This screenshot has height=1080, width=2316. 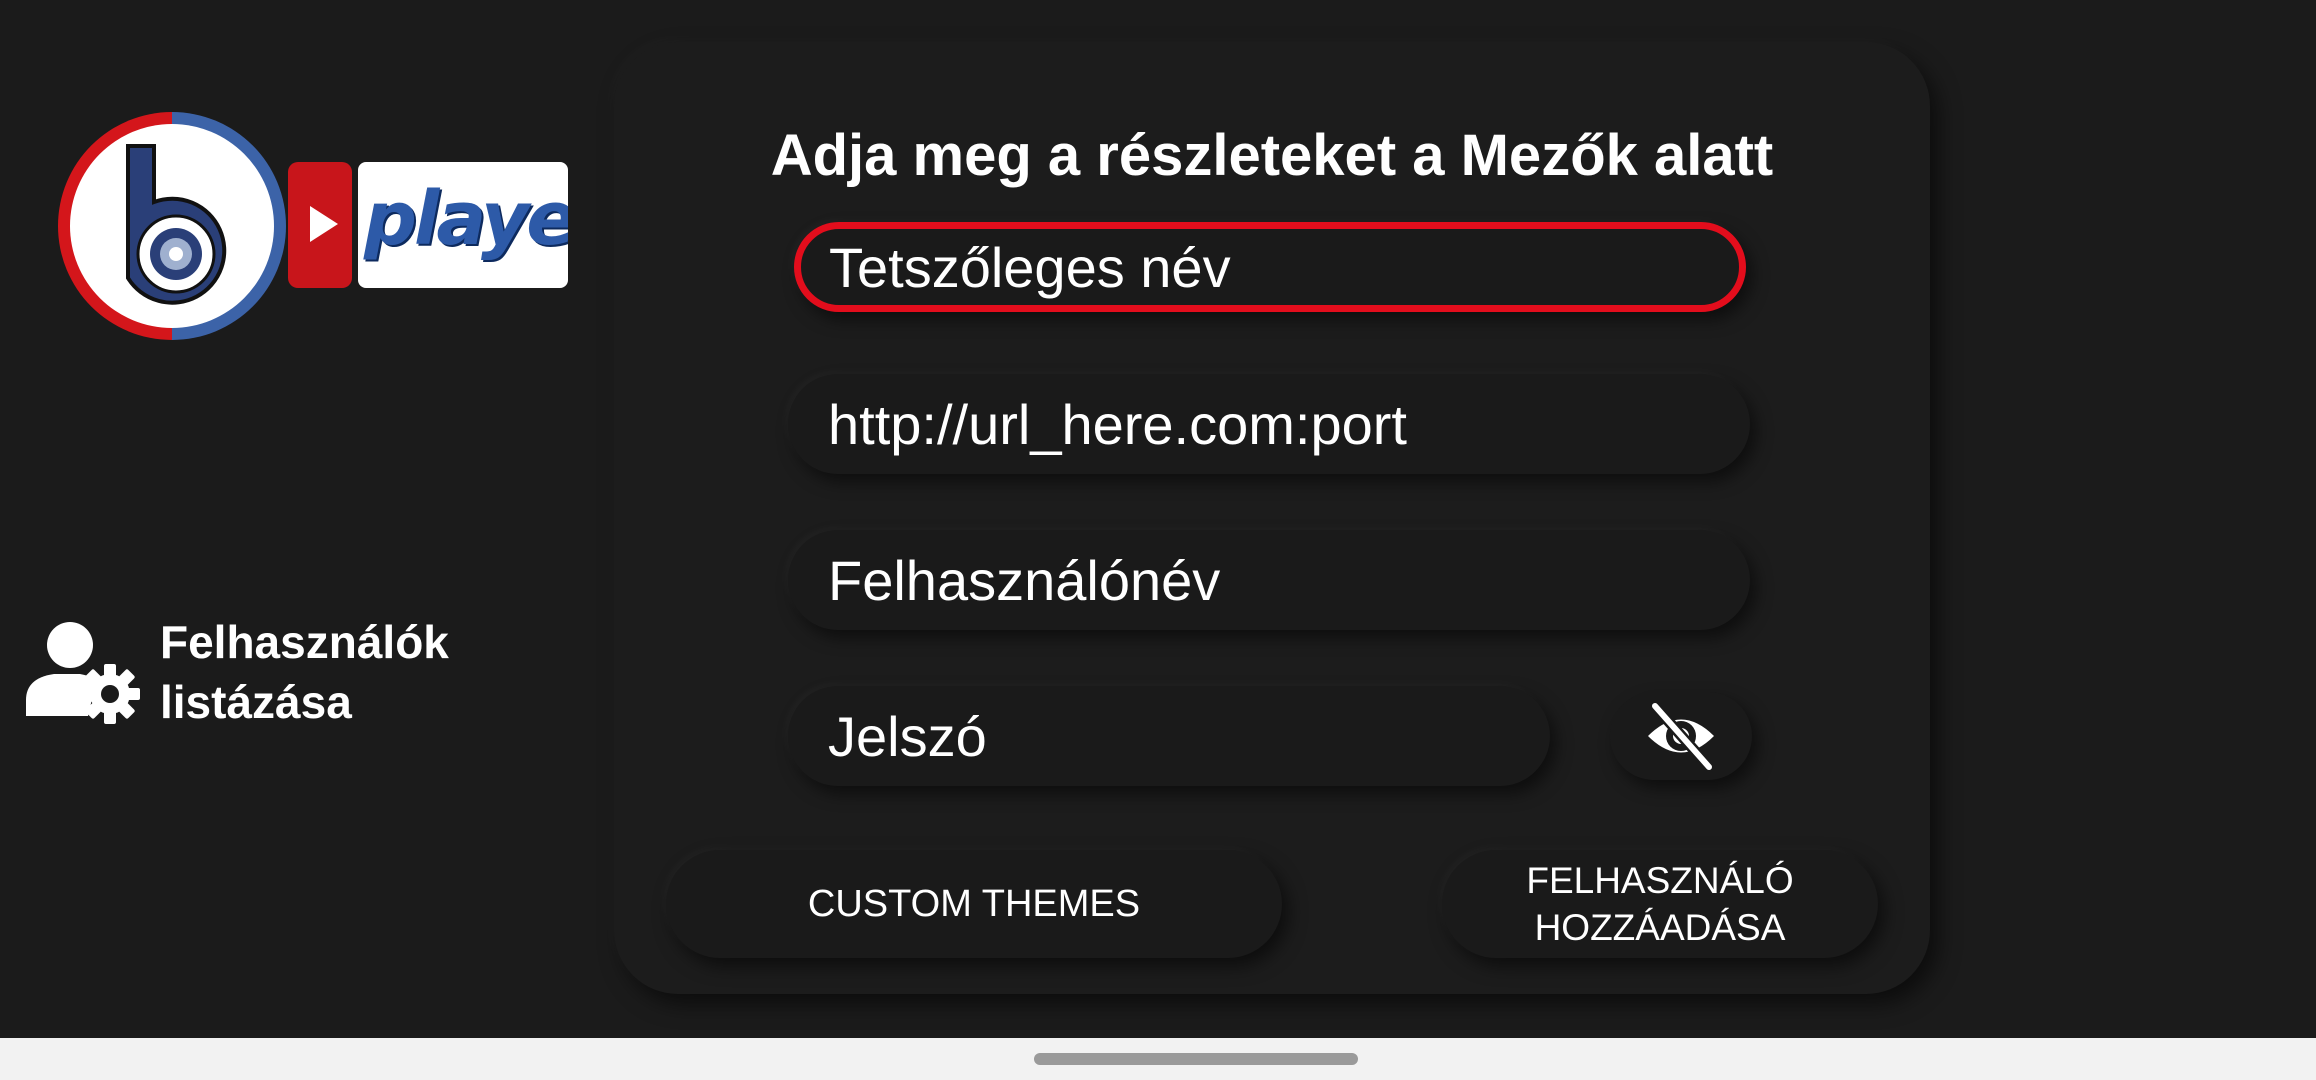 I want to click on username-field, so click(x=1269, y=580).